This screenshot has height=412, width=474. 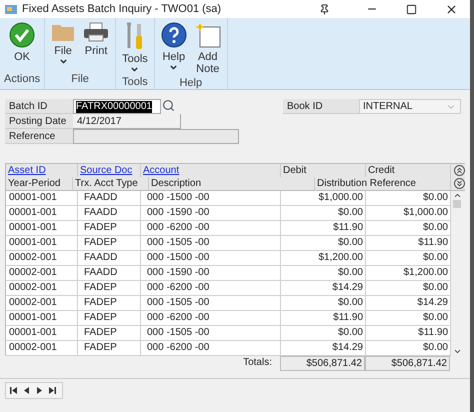 I want to click on expand-icon, so click(x=459, y=170).